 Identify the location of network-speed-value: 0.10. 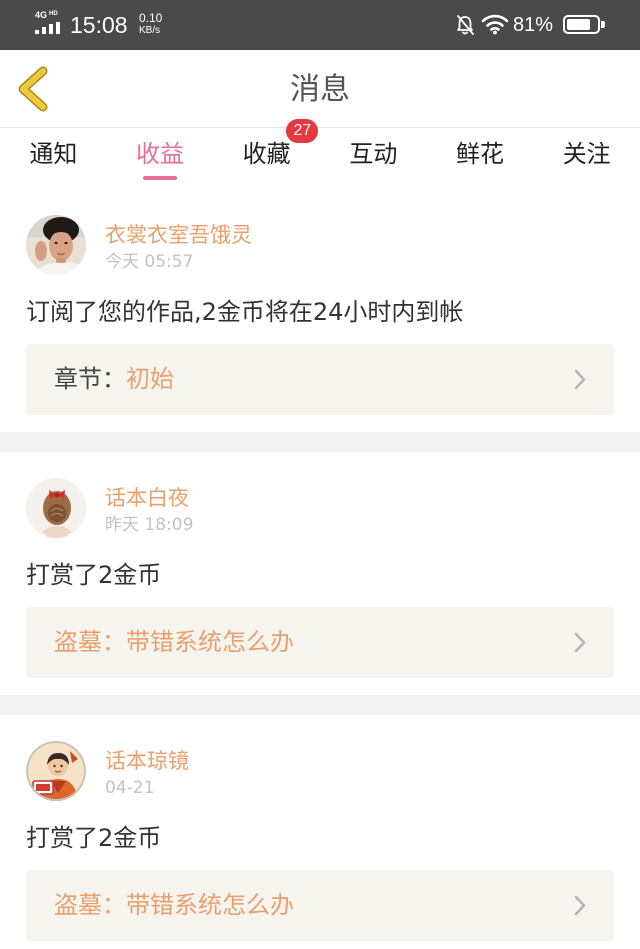
(151, 18).